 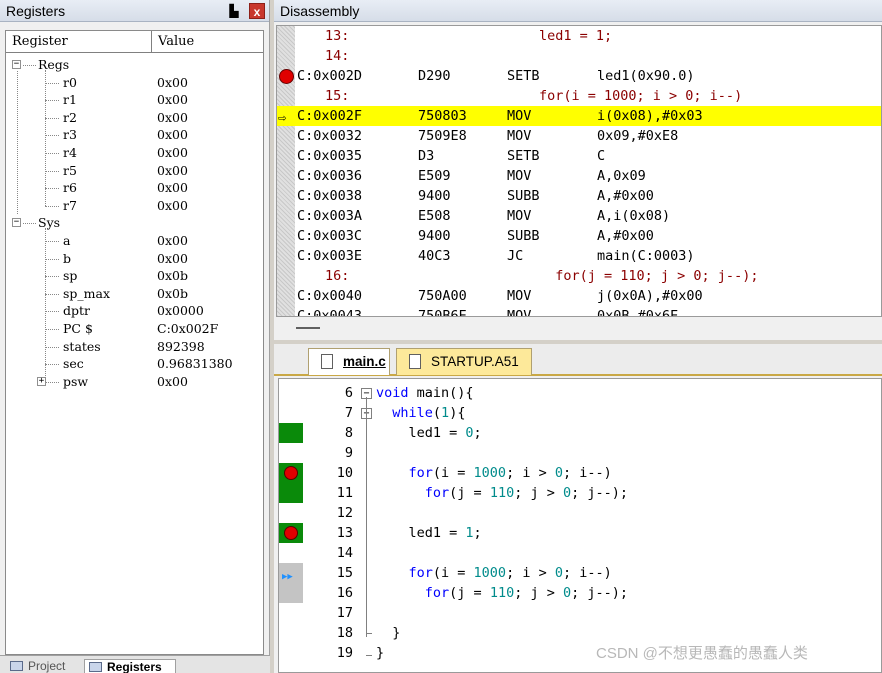 What do you see at coordinates (195, 363) in the screenshot?
I see `register-value: 0.96831380` at bounding box center [195, 363].